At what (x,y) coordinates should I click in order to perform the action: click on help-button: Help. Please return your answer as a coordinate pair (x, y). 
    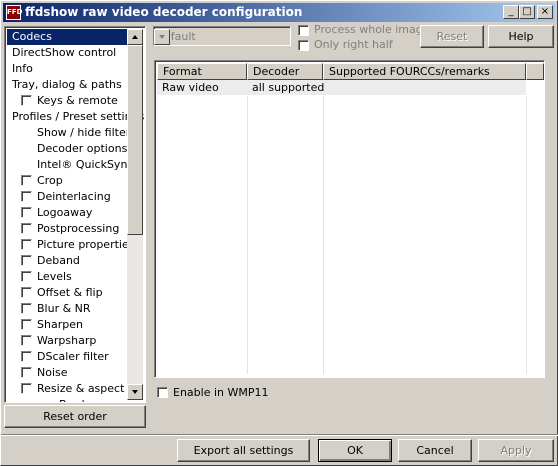
    Looking at the image, I should click on (521, 36).